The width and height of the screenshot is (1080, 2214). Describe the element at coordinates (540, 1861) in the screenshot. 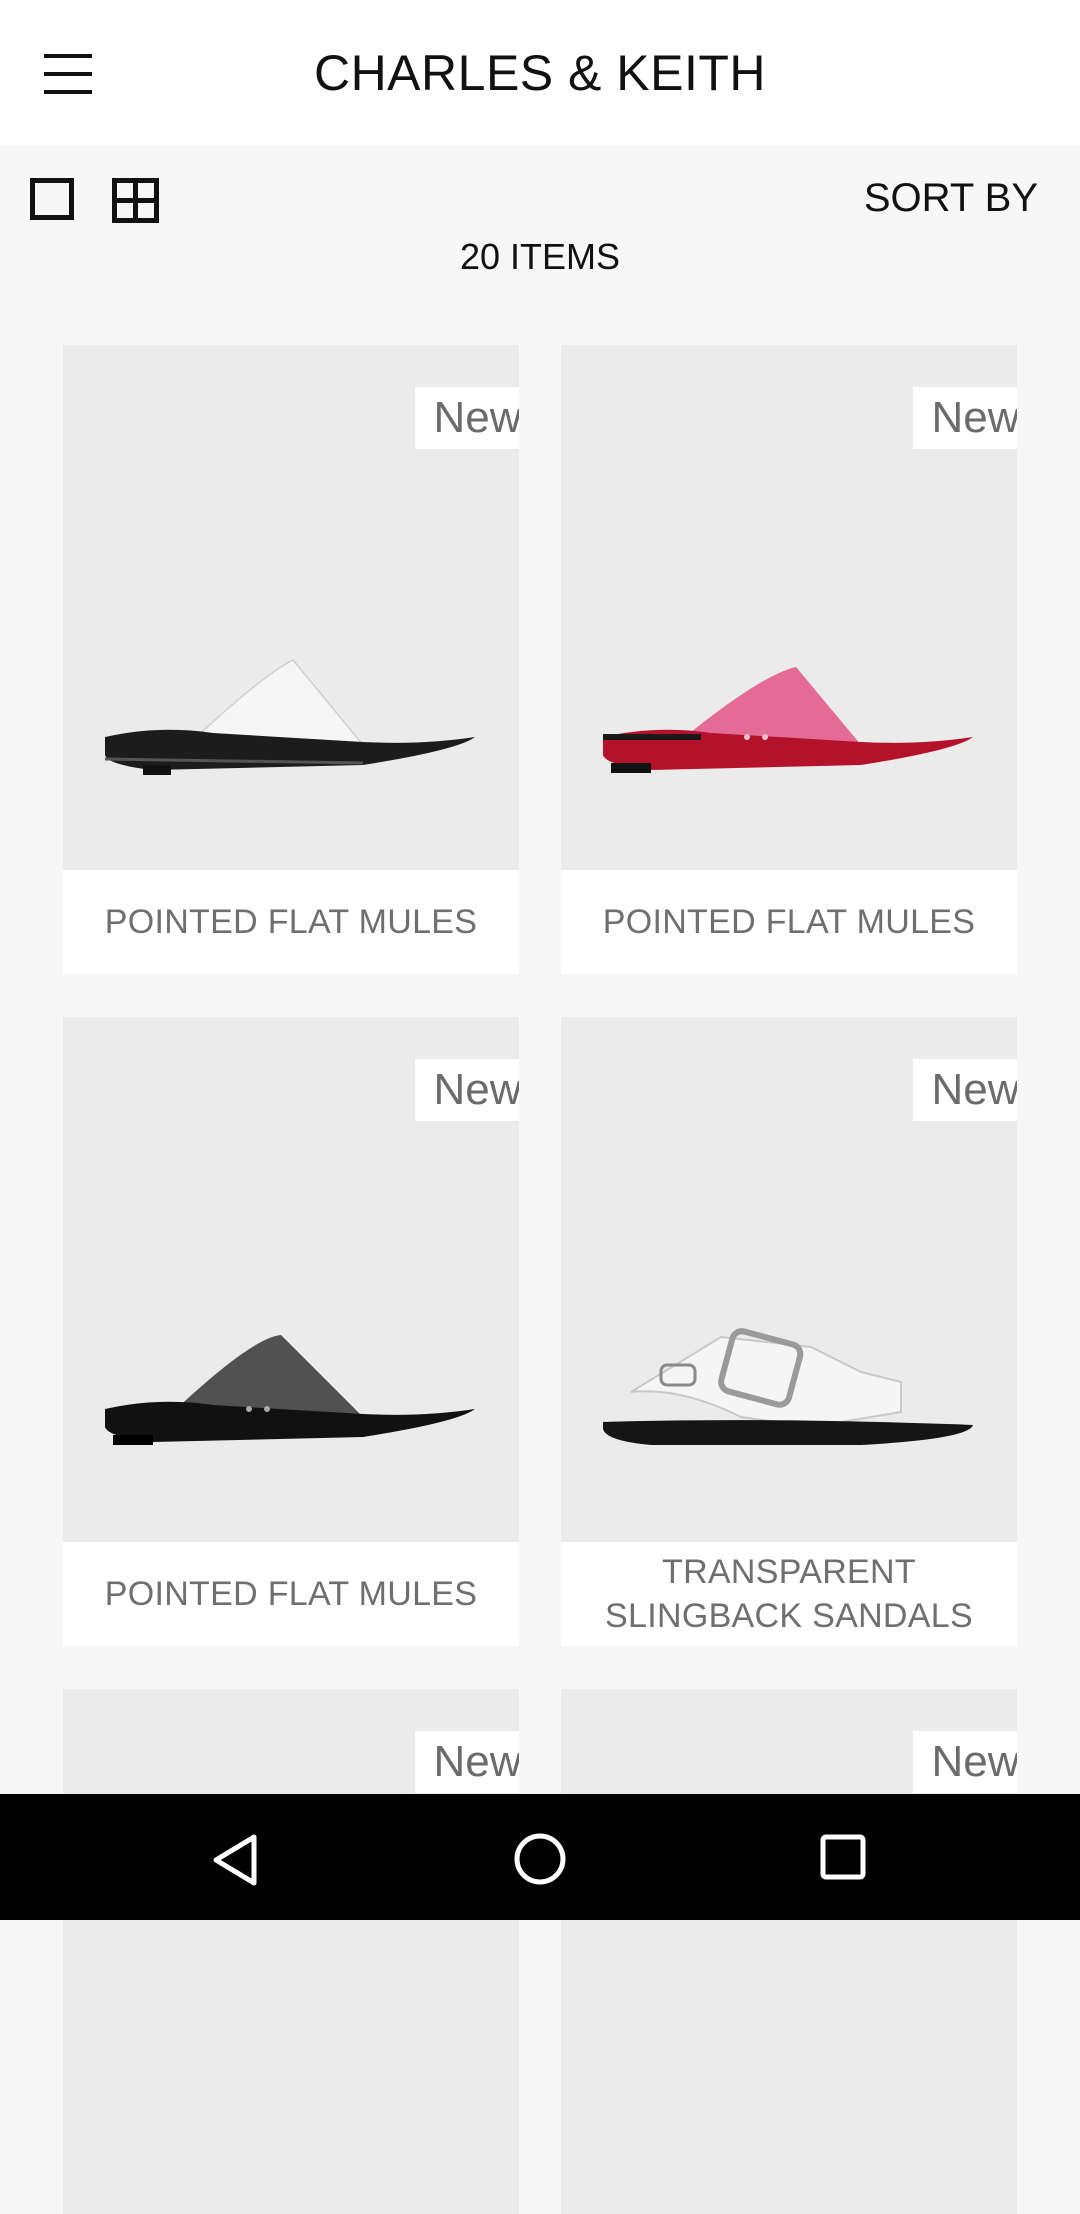

I see `home-icon` at that location.